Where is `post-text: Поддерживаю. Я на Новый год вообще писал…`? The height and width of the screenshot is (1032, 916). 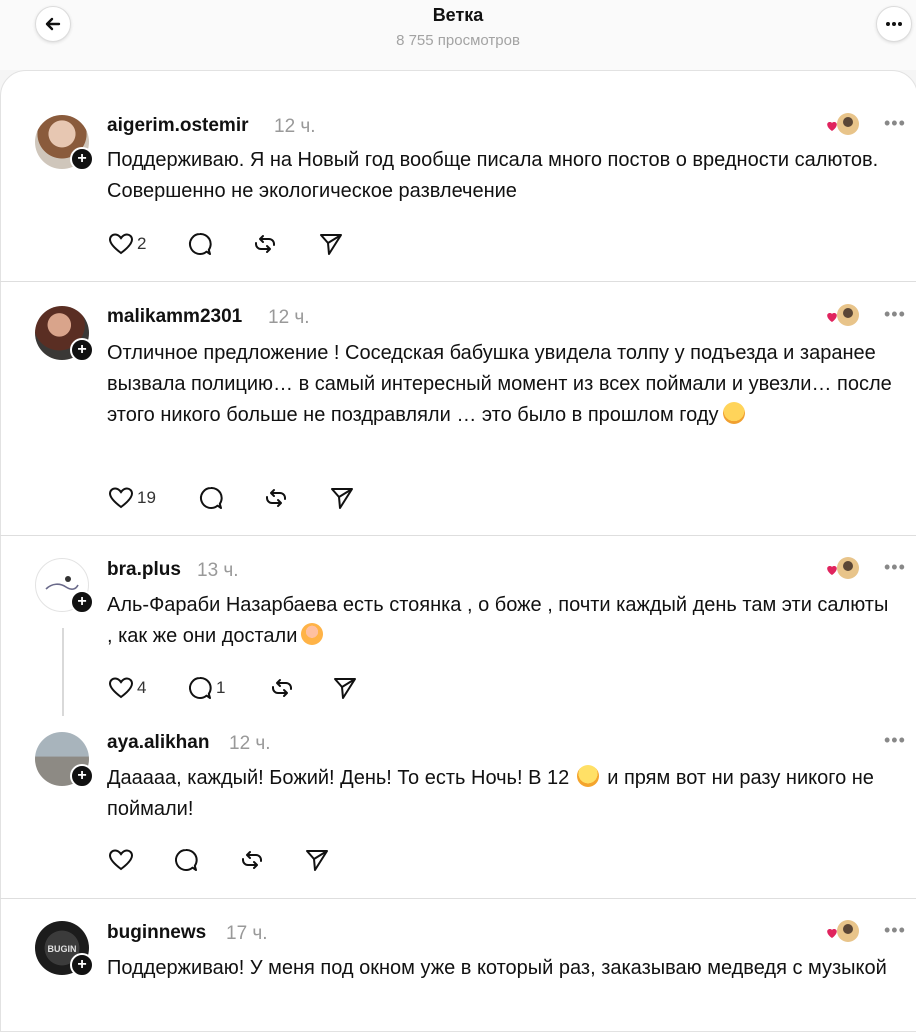 post-text: Поддерживаю. Я на Новый год вообще писал… is located at coordinates (493, 175).